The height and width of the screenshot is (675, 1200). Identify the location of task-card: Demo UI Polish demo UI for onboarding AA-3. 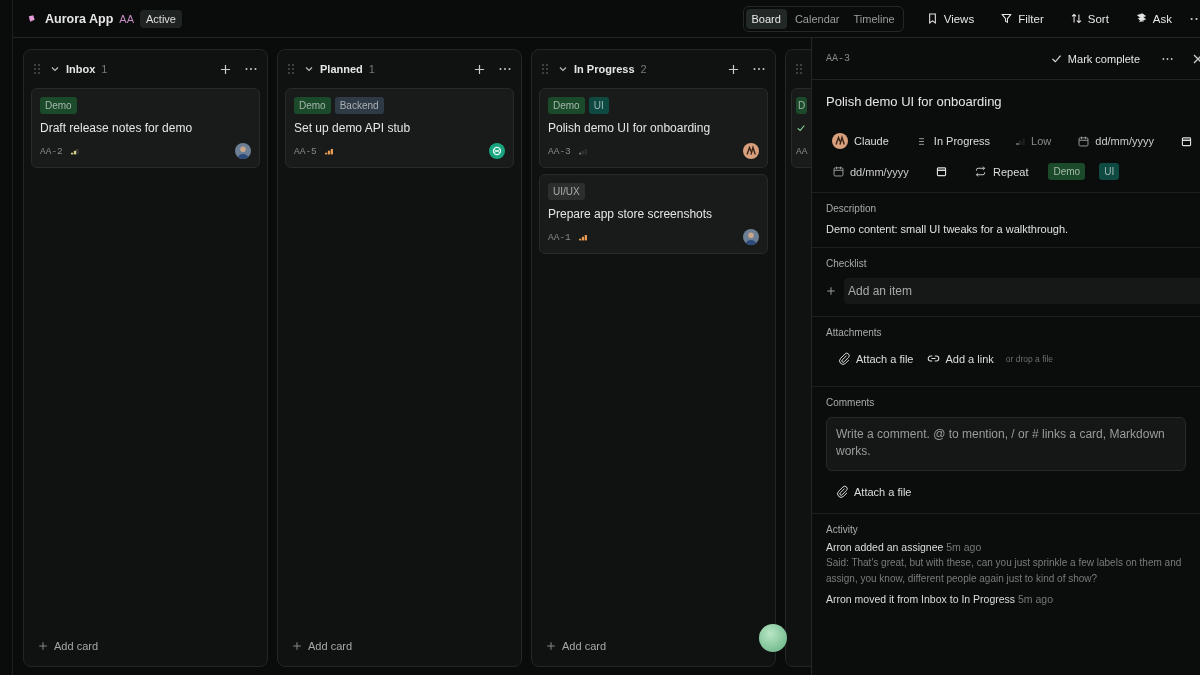
(653, 128).